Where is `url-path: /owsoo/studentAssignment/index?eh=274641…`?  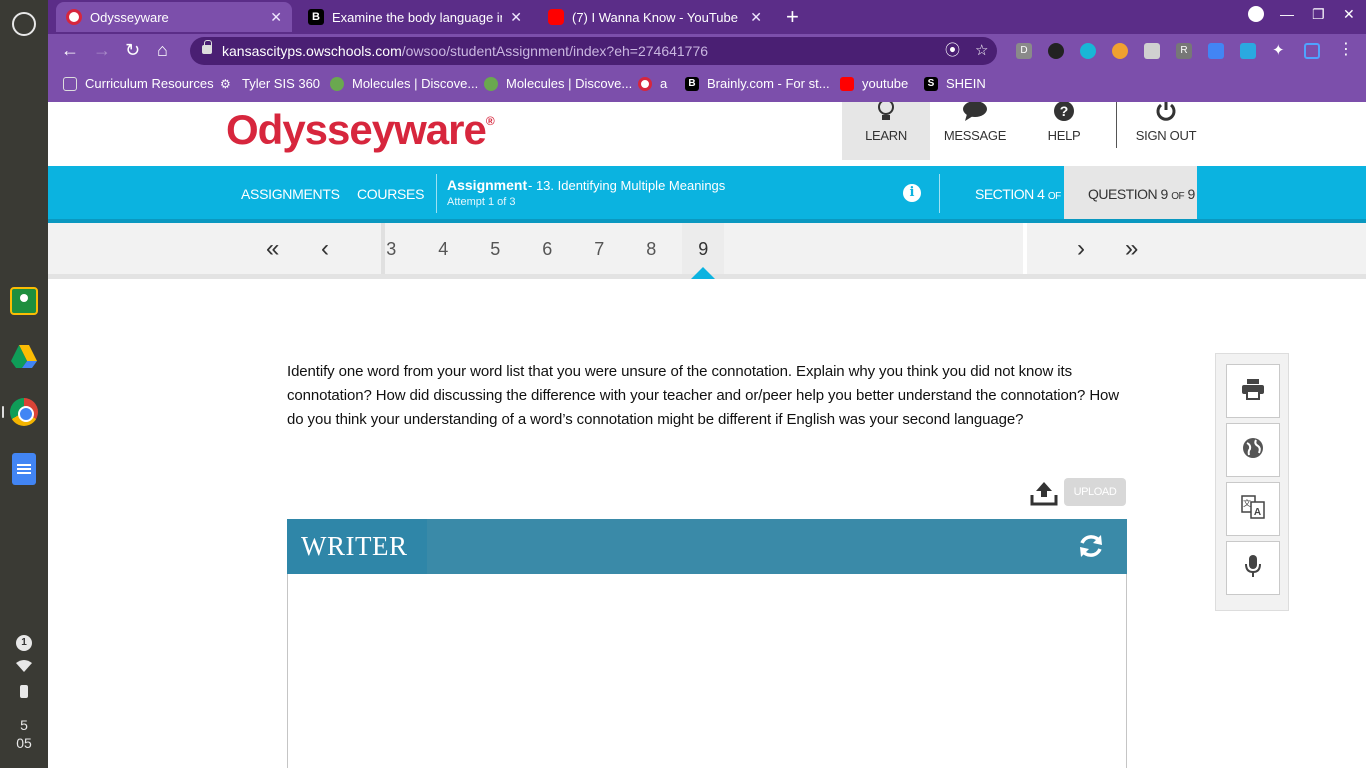 url-path: /owsoo/studentAssignment/index?eh=274641… is located at coordinates (555, 51).